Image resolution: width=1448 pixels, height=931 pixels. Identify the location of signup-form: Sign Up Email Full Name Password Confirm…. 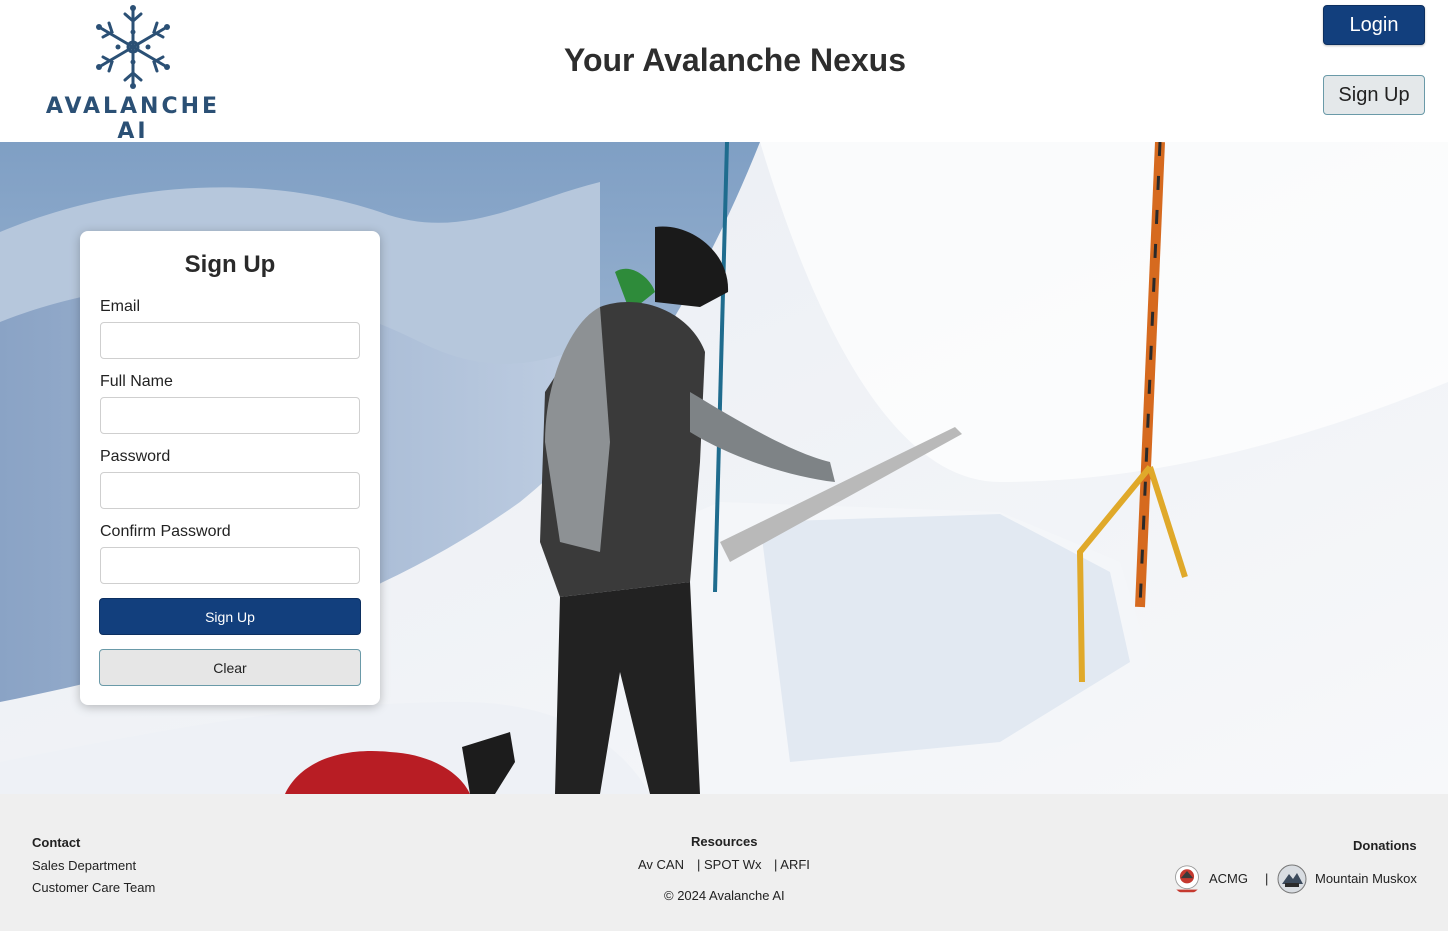
(230, 468).